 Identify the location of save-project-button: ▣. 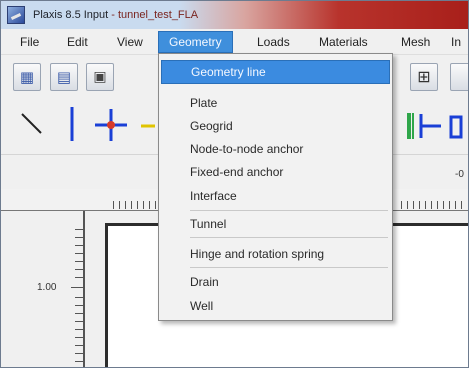
(100, 77).